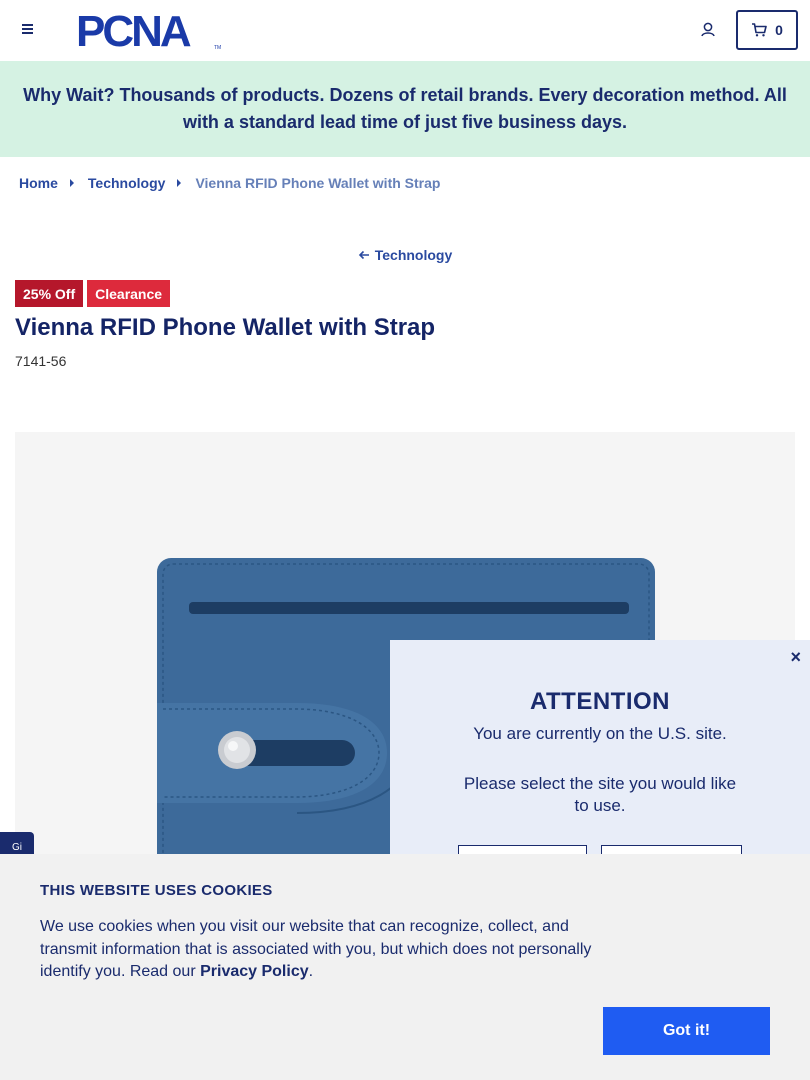 The height and width of the screenshot is (1080, 810). What do you see at coordinates (318, 183) in the screenshot?
I see `breadcrumb-current: Vienna RFID Phone Wallet with Strap` at bounding box center [318, 183].